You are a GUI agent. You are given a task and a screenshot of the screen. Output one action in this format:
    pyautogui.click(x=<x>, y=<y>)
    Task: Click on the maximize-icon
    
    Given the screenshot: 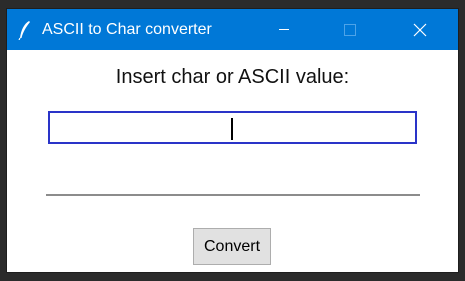 What is the action you would take?
    pyautogui.click(x=350, y=30)
    